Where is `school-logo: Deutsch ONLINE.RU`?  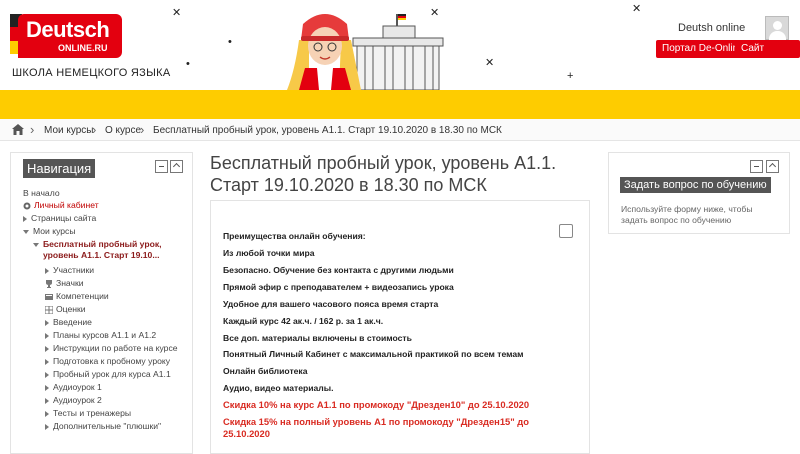 school-logo: Deutsch ONLINE.RU is located at coordinates (66, 38).